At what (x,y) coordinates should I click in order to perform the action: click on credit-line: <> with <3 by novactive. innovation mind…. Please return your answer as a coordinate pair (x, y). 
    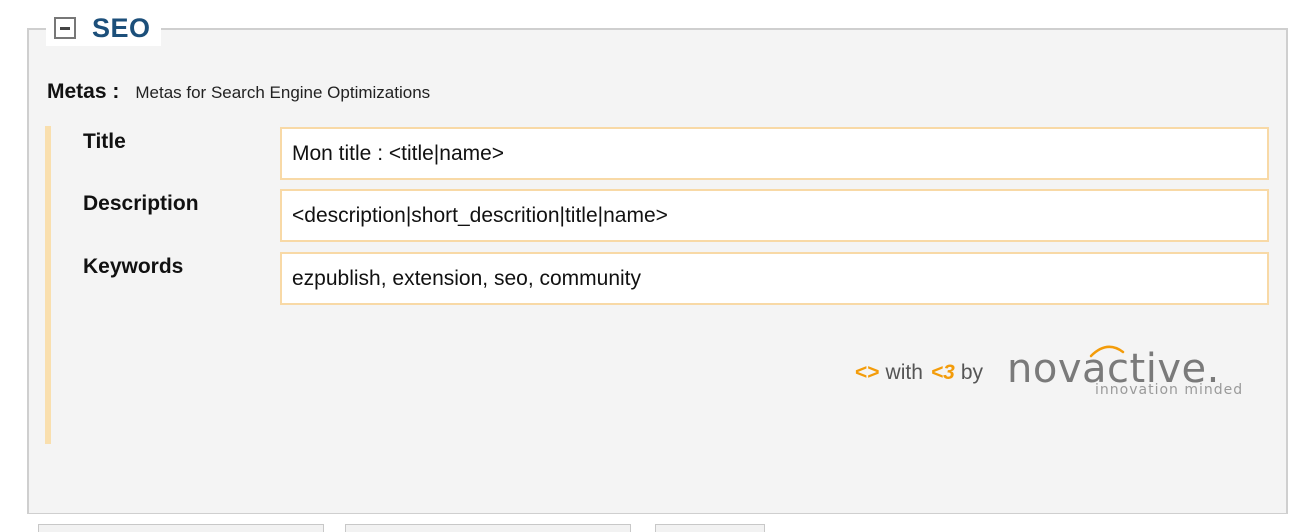
    Looking at the image, I should click on (1052, 373).